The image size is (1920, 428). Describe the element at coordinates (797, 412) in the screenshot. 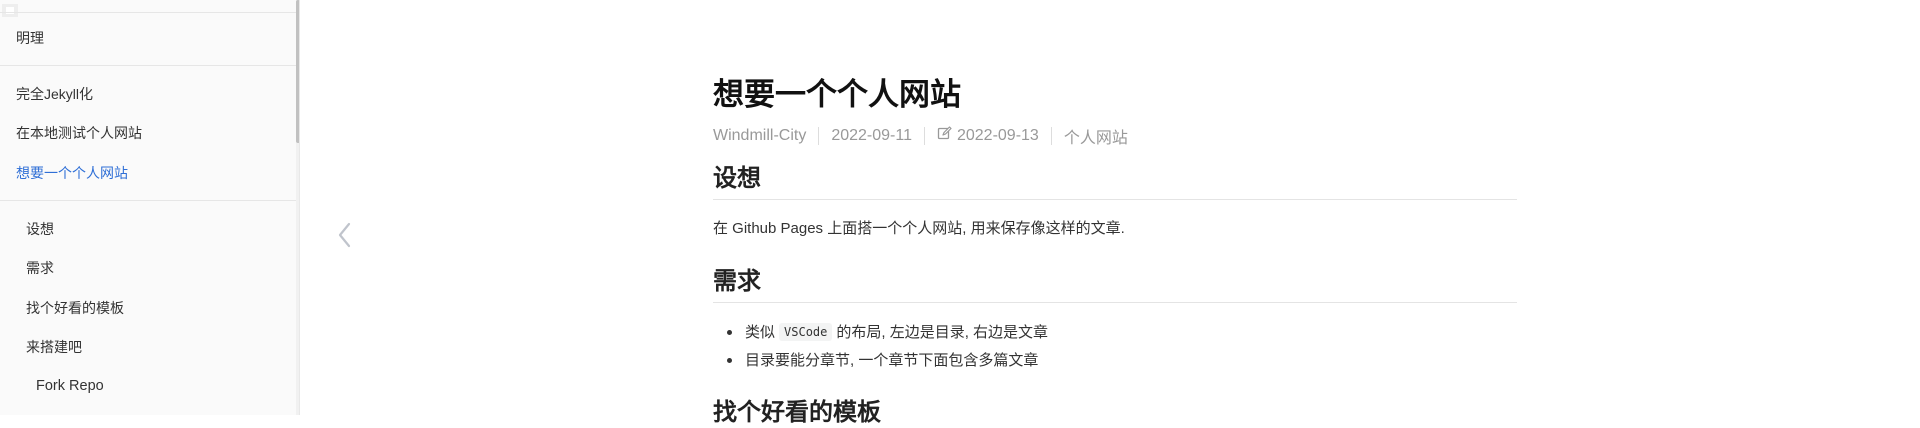

I see `section-heading-find-template: 找个好看的模板` at that location.